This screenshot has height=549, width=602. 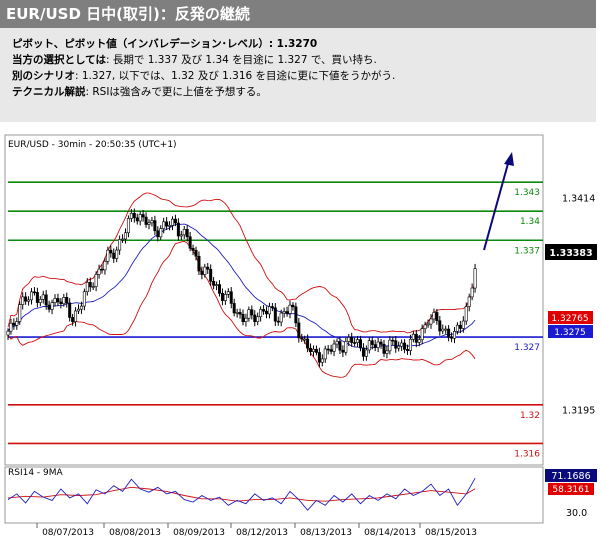 I want to click on x-tick-label: 08/07/2013, so click(x=68, y=533).